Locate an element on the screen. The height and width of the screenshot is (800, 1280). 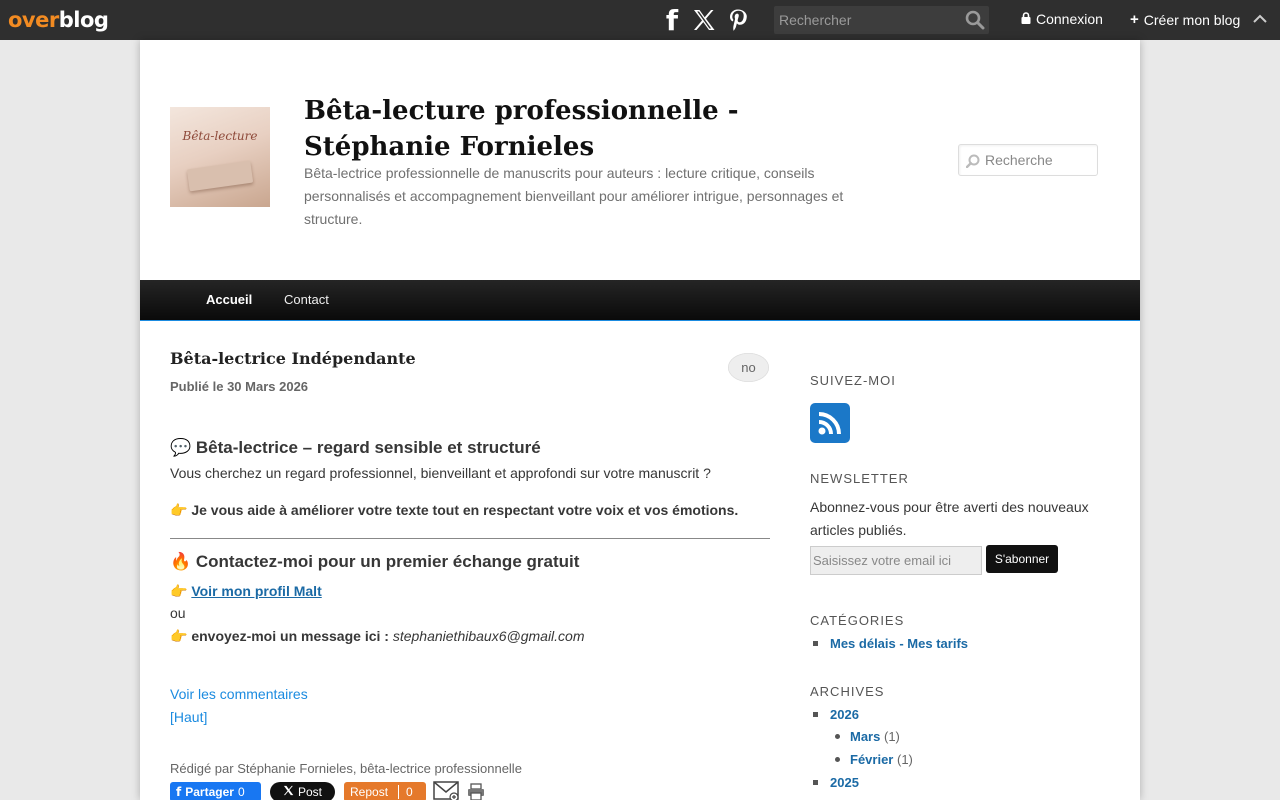
fb-share-label: Partager is located at coordinates (209, 792).